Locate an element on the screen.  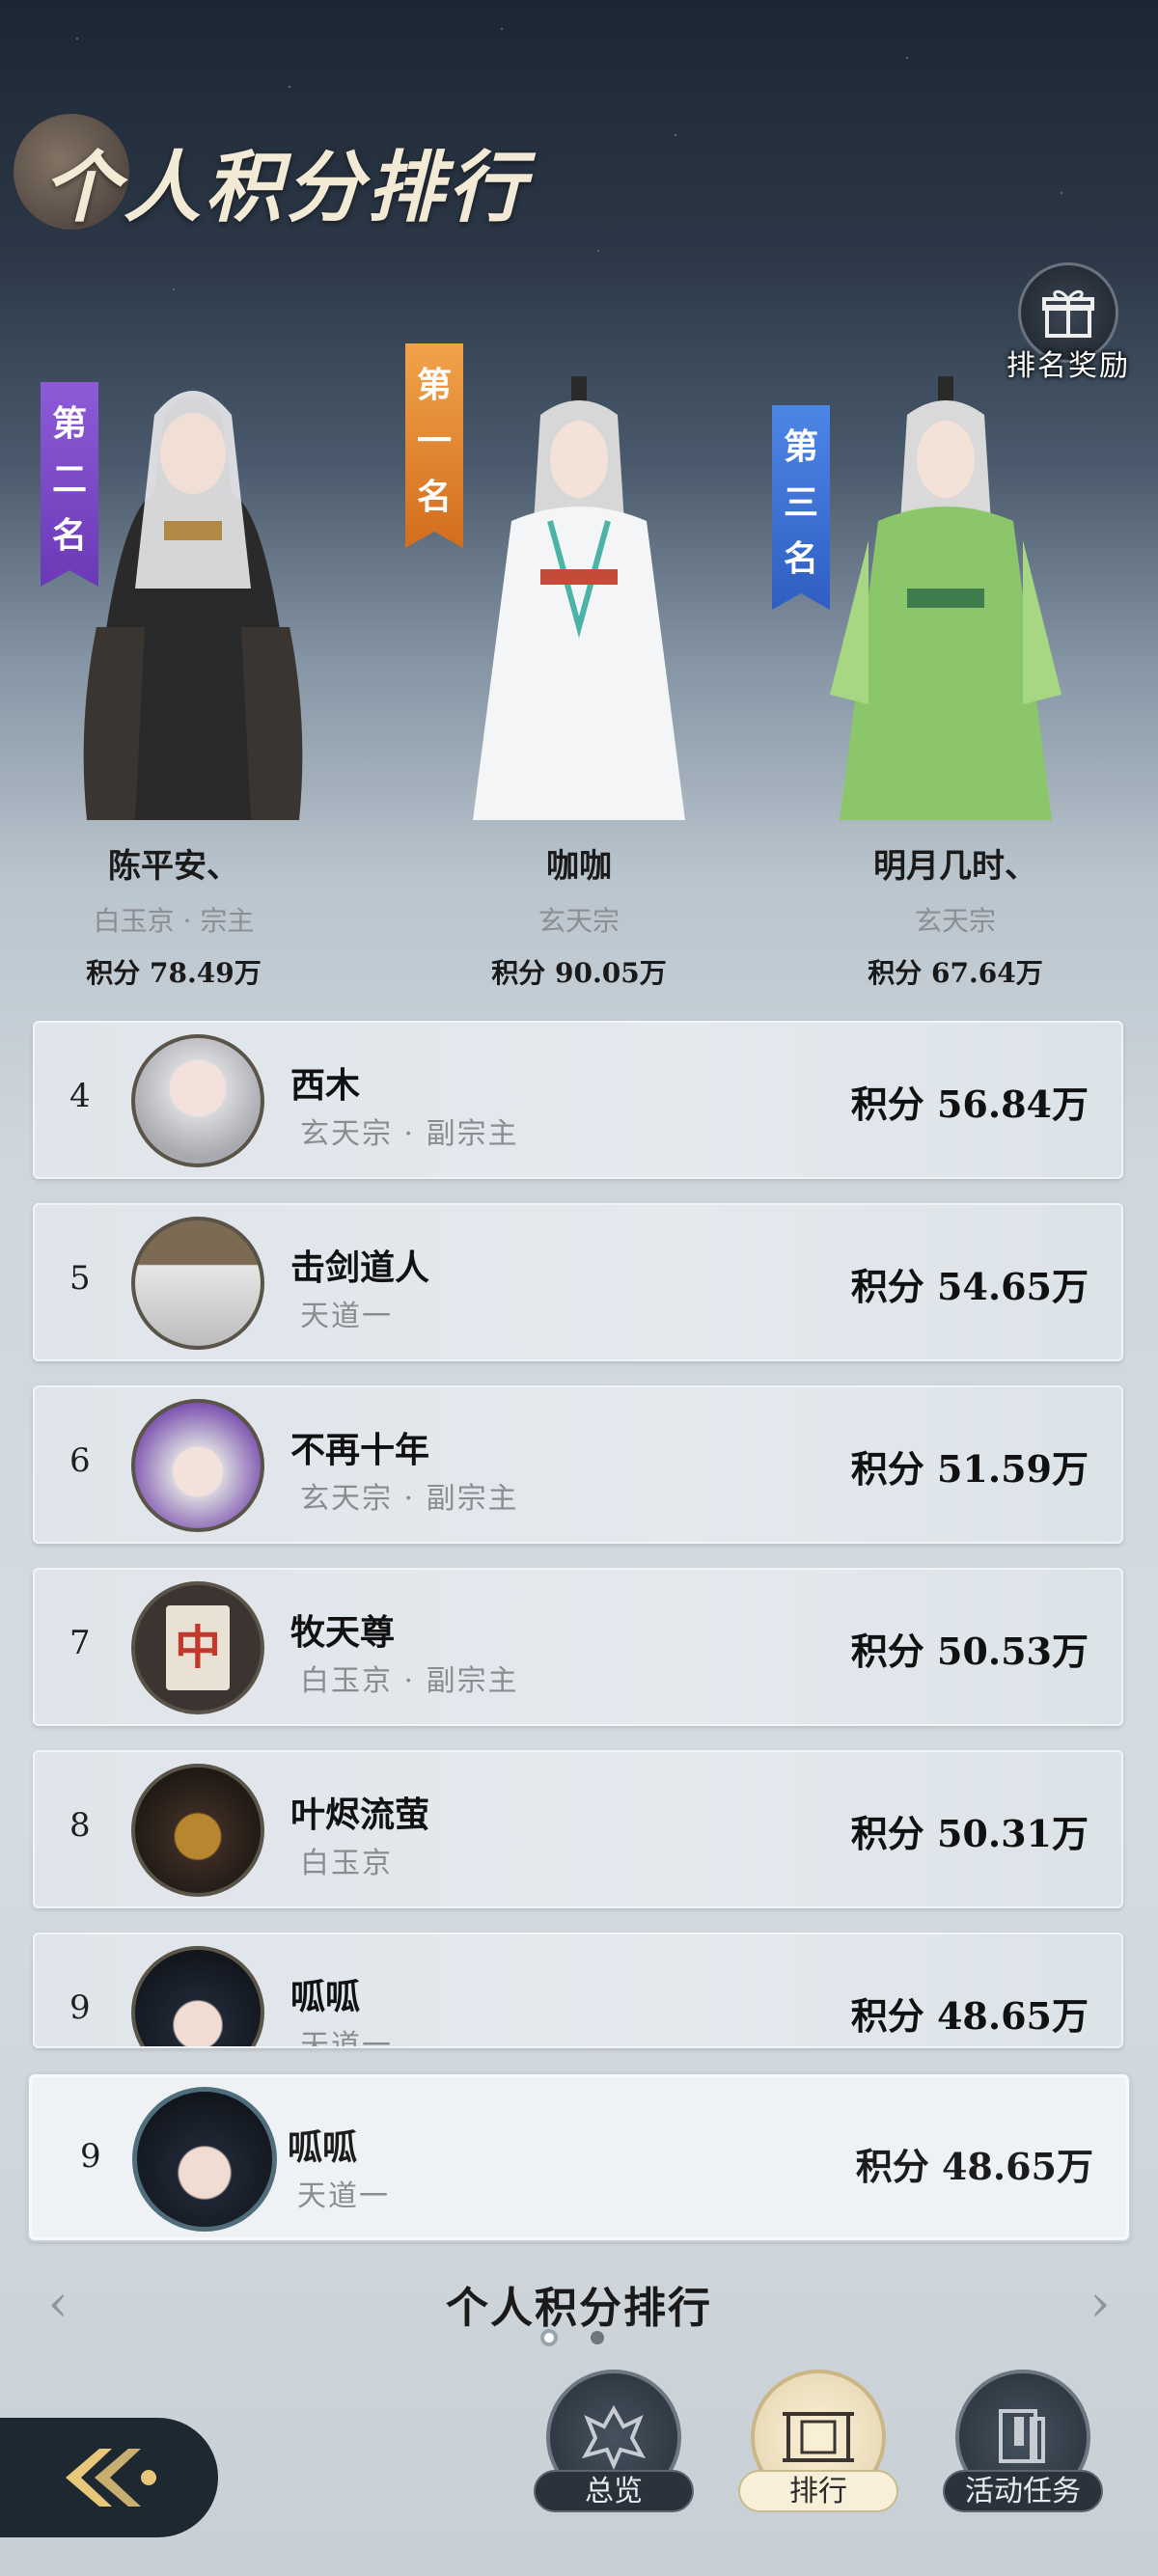
player-score: 积分 54.65万 is located at coordinates (969, 1286).